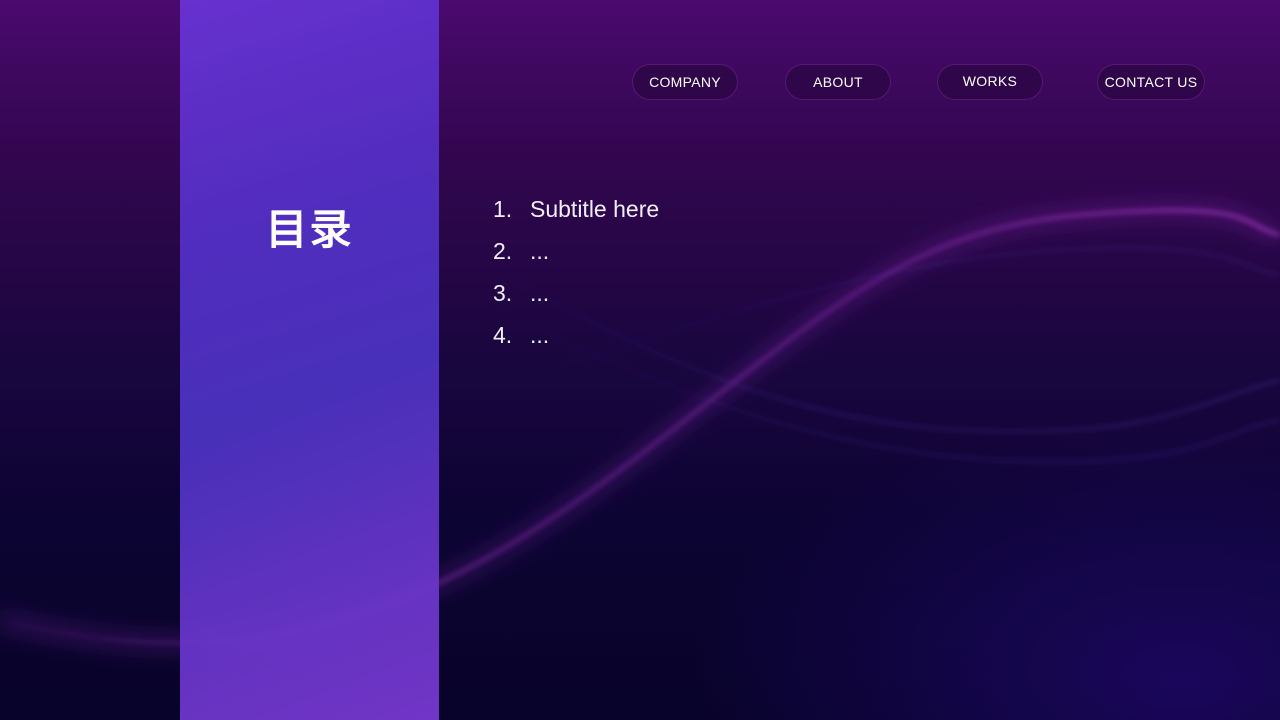  Describe the element at coordinates (503, 251) in the screenshot. I see `toc-item-number: 2.` at that location.